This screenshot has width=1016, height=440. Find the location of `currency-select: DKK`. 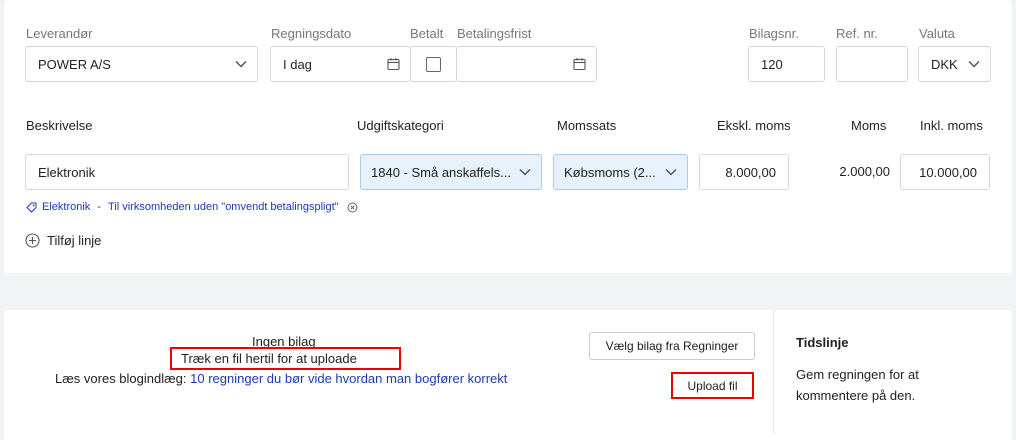

currency-select: DKK is located at coordinates (954, 64).